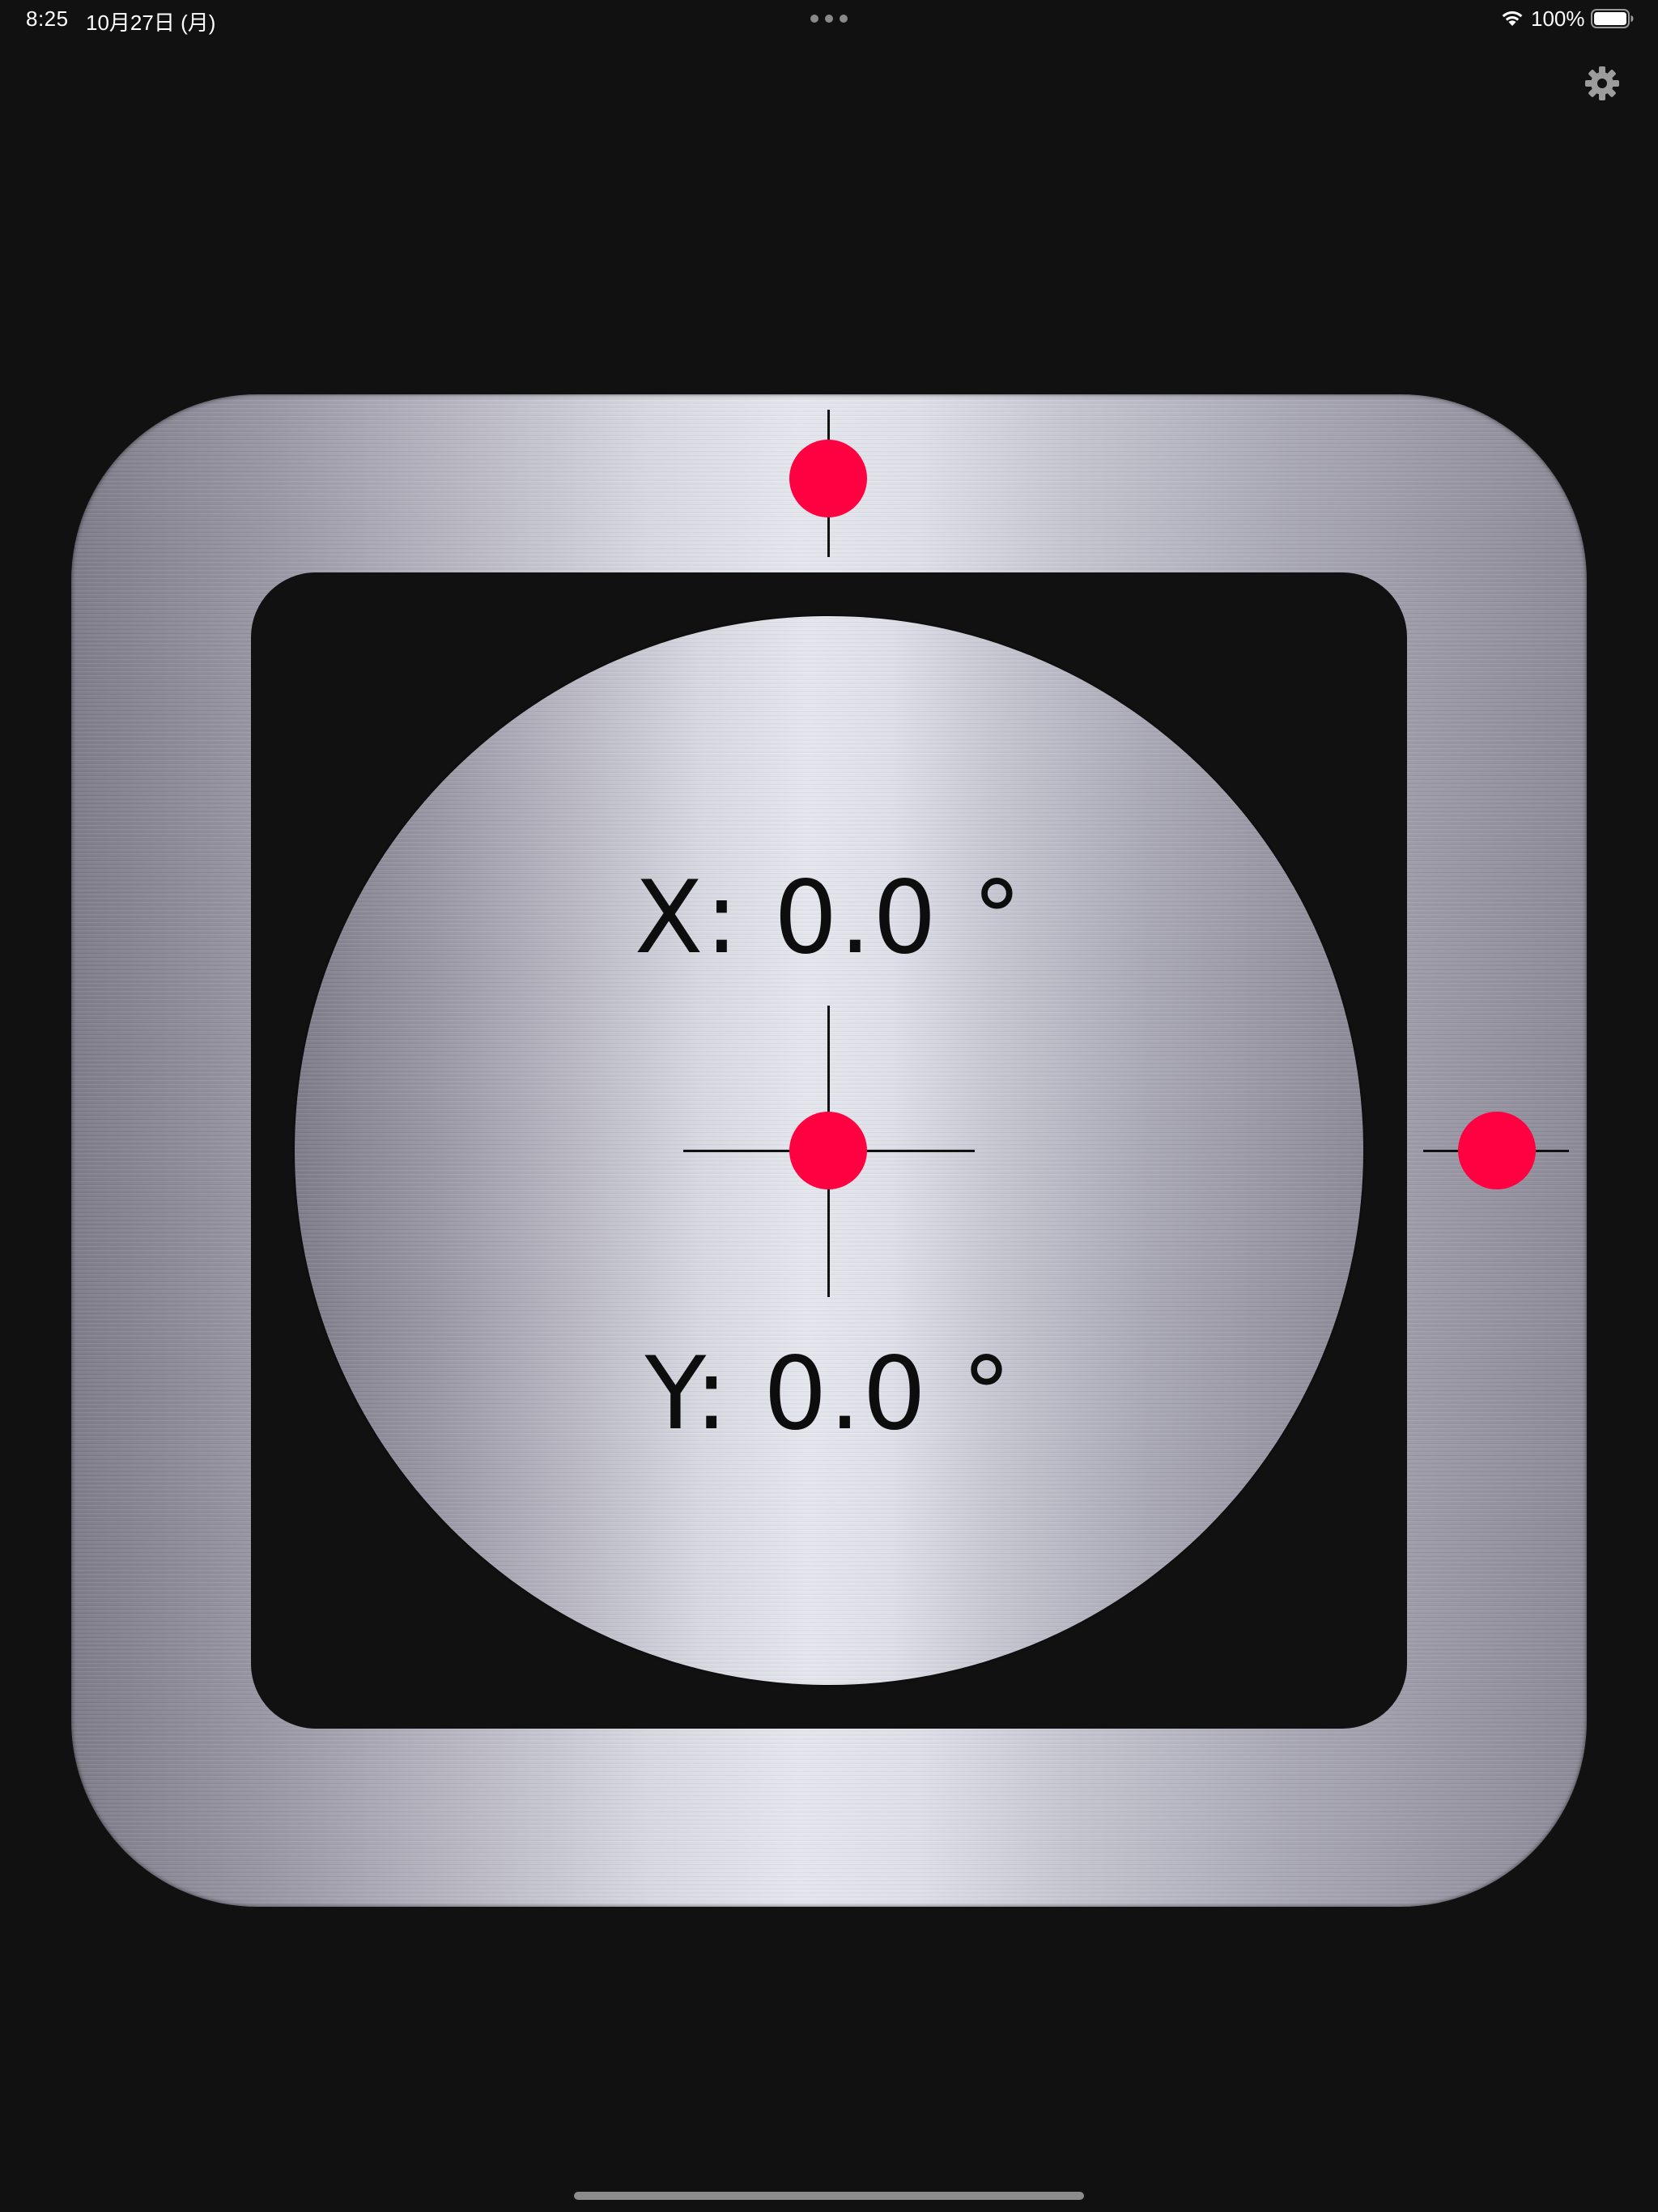  What do you see at coordinates (828, 1151) in the screenshot?
I see `center-bubble` at bounding box center [828, 1151].